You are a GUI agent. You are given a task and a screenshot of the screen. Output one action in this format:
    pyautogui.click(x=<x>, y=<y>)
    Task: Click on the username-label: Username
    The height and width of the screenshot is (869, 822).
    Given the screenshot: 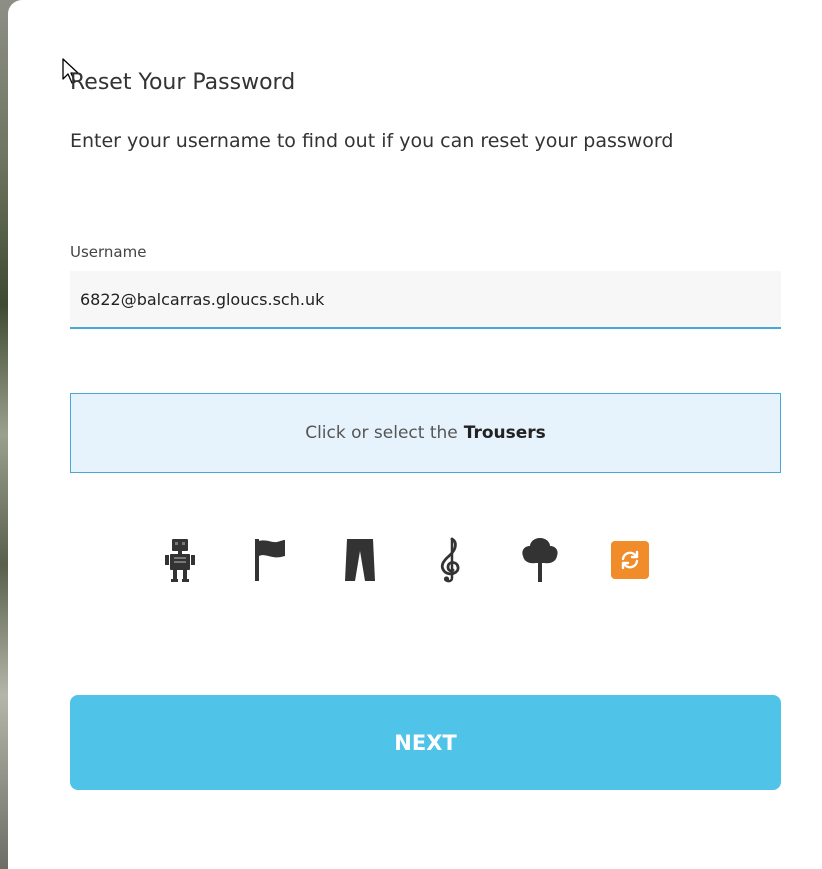 What is the action you would take?
    pyautogui.click(x=108, y=252)
    